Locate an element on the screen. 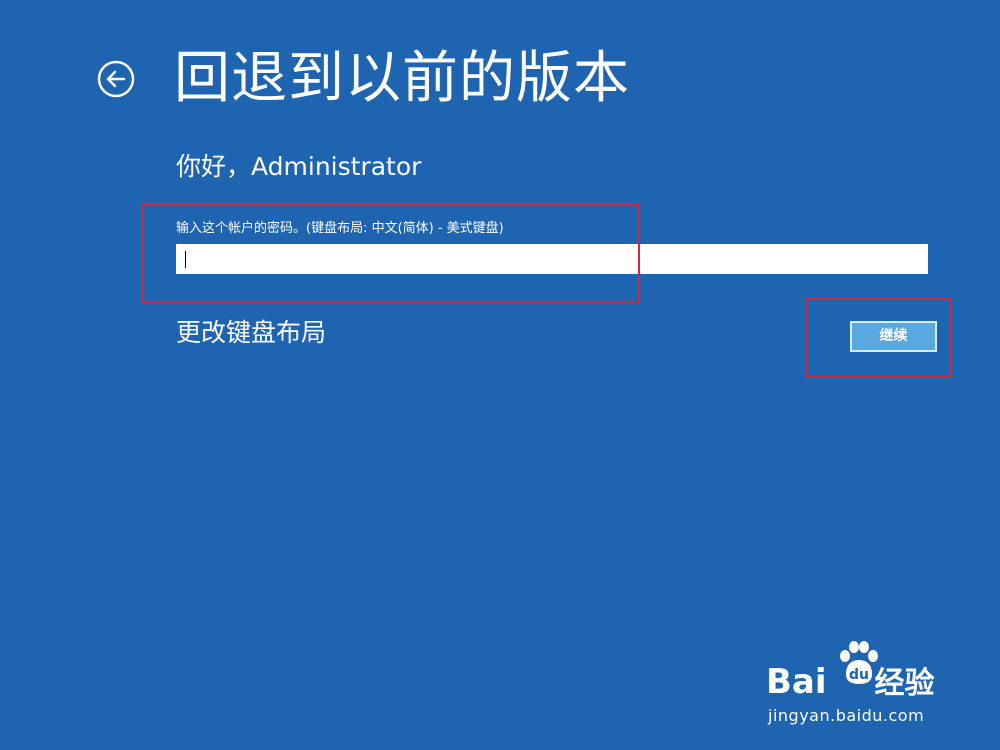  baidu-brand-text: Bai is located at coordinates (796, 682).